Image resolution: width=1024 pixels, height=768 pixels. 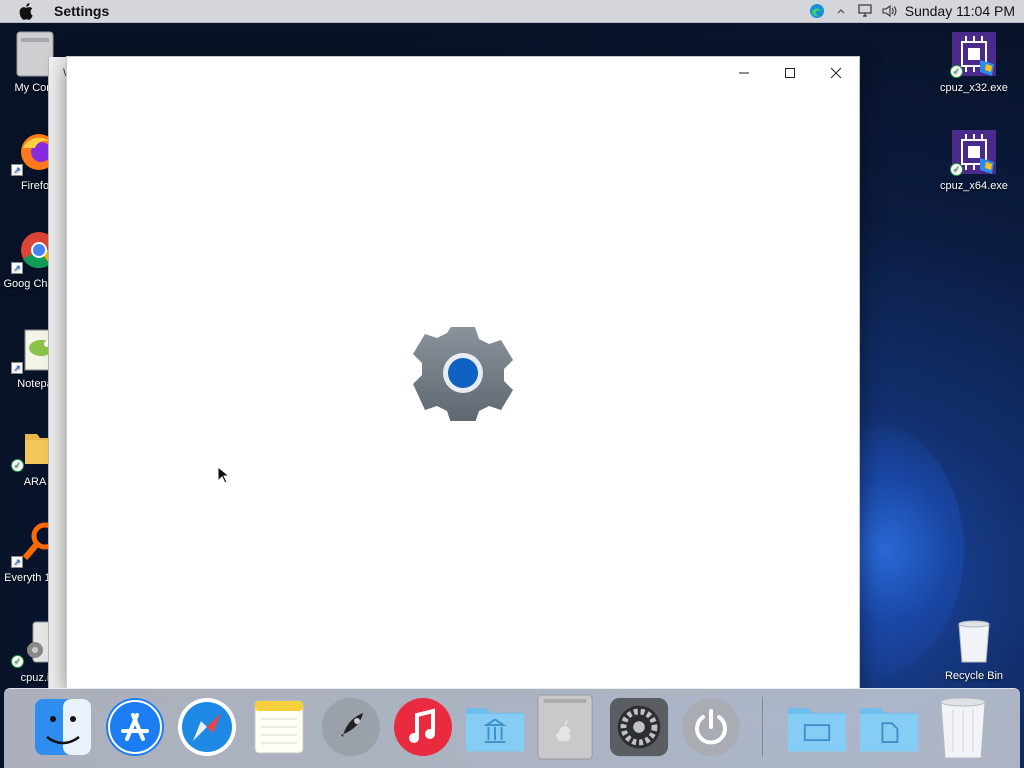 What do you see at coordinates (639, 727) in the screenshot?
I see `system-preferences-icon` at bounding box center [639, 727].